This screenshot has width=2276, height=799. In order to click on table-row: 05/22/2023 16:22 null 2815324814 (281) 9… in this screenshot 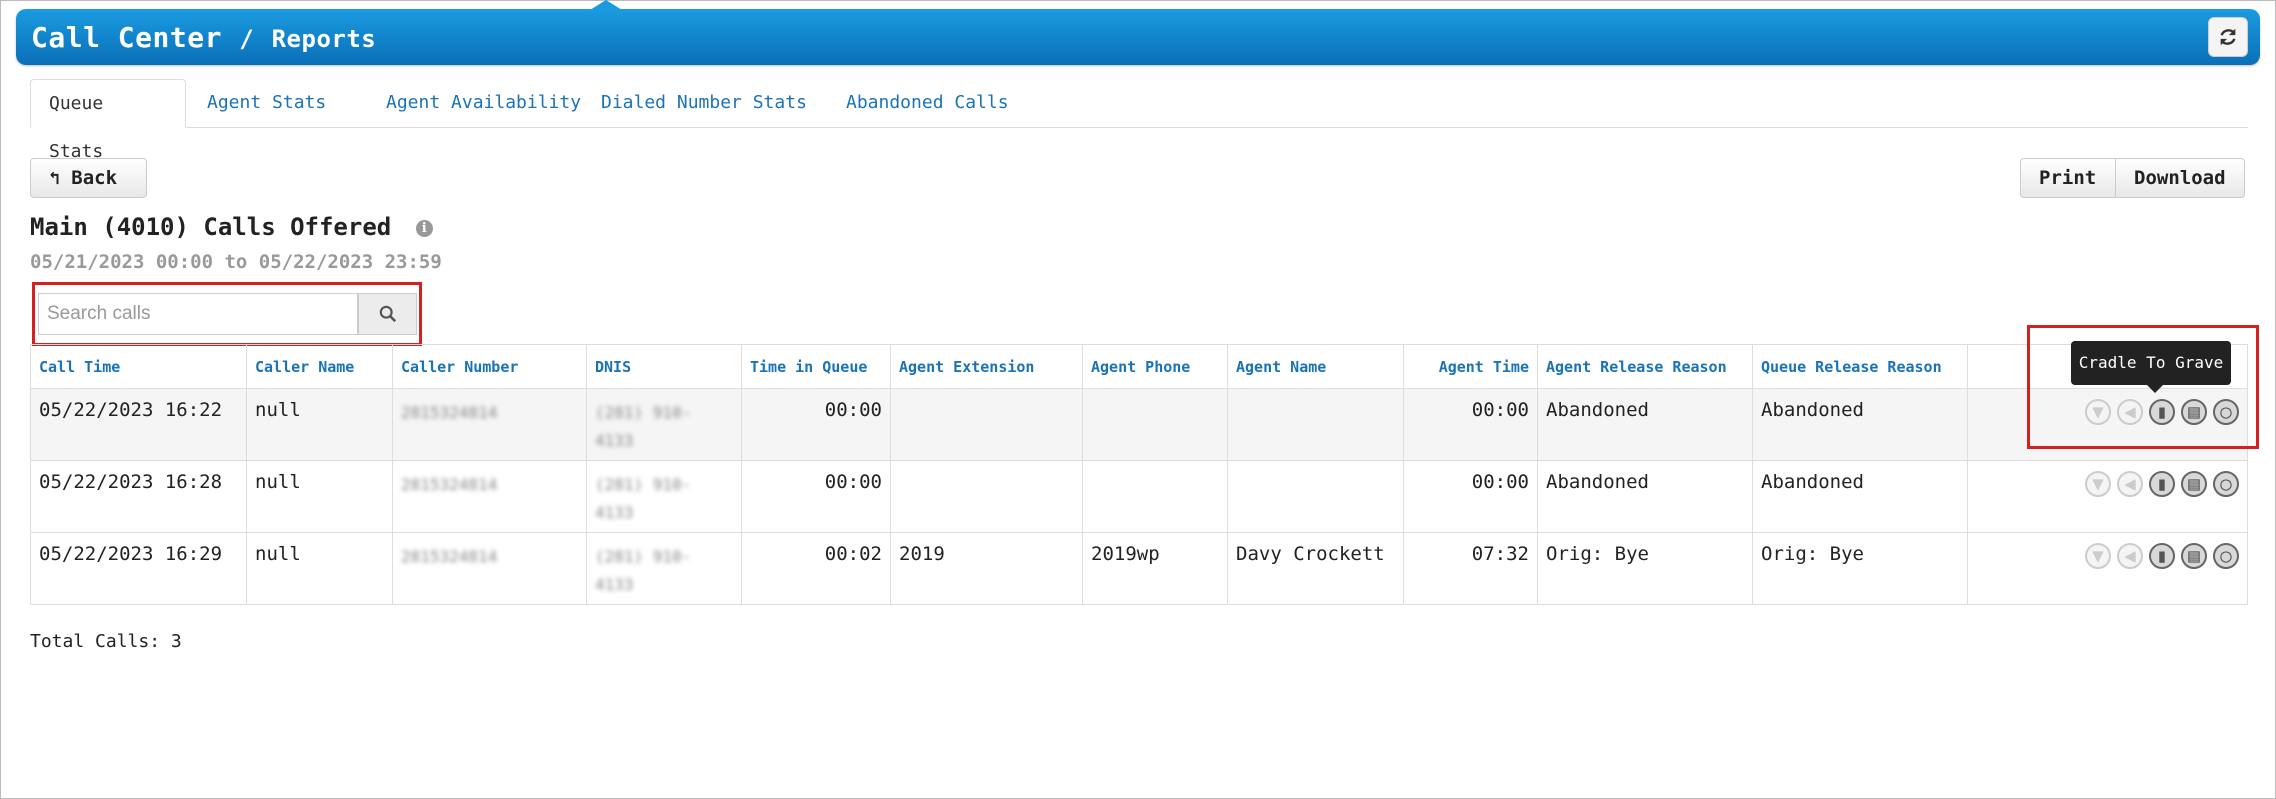, I will do `click(1139, 424)`.